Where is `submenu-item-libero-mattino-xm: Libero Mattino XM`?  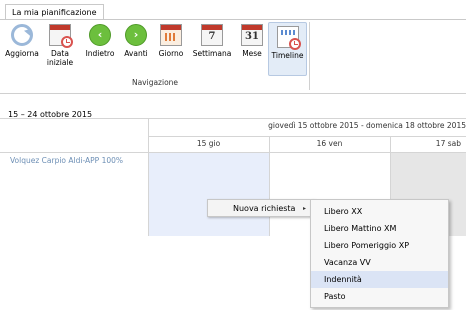 submenu-item-libero-mattino-xm: Libero Mattino XM is located at coordinates (379, 228).